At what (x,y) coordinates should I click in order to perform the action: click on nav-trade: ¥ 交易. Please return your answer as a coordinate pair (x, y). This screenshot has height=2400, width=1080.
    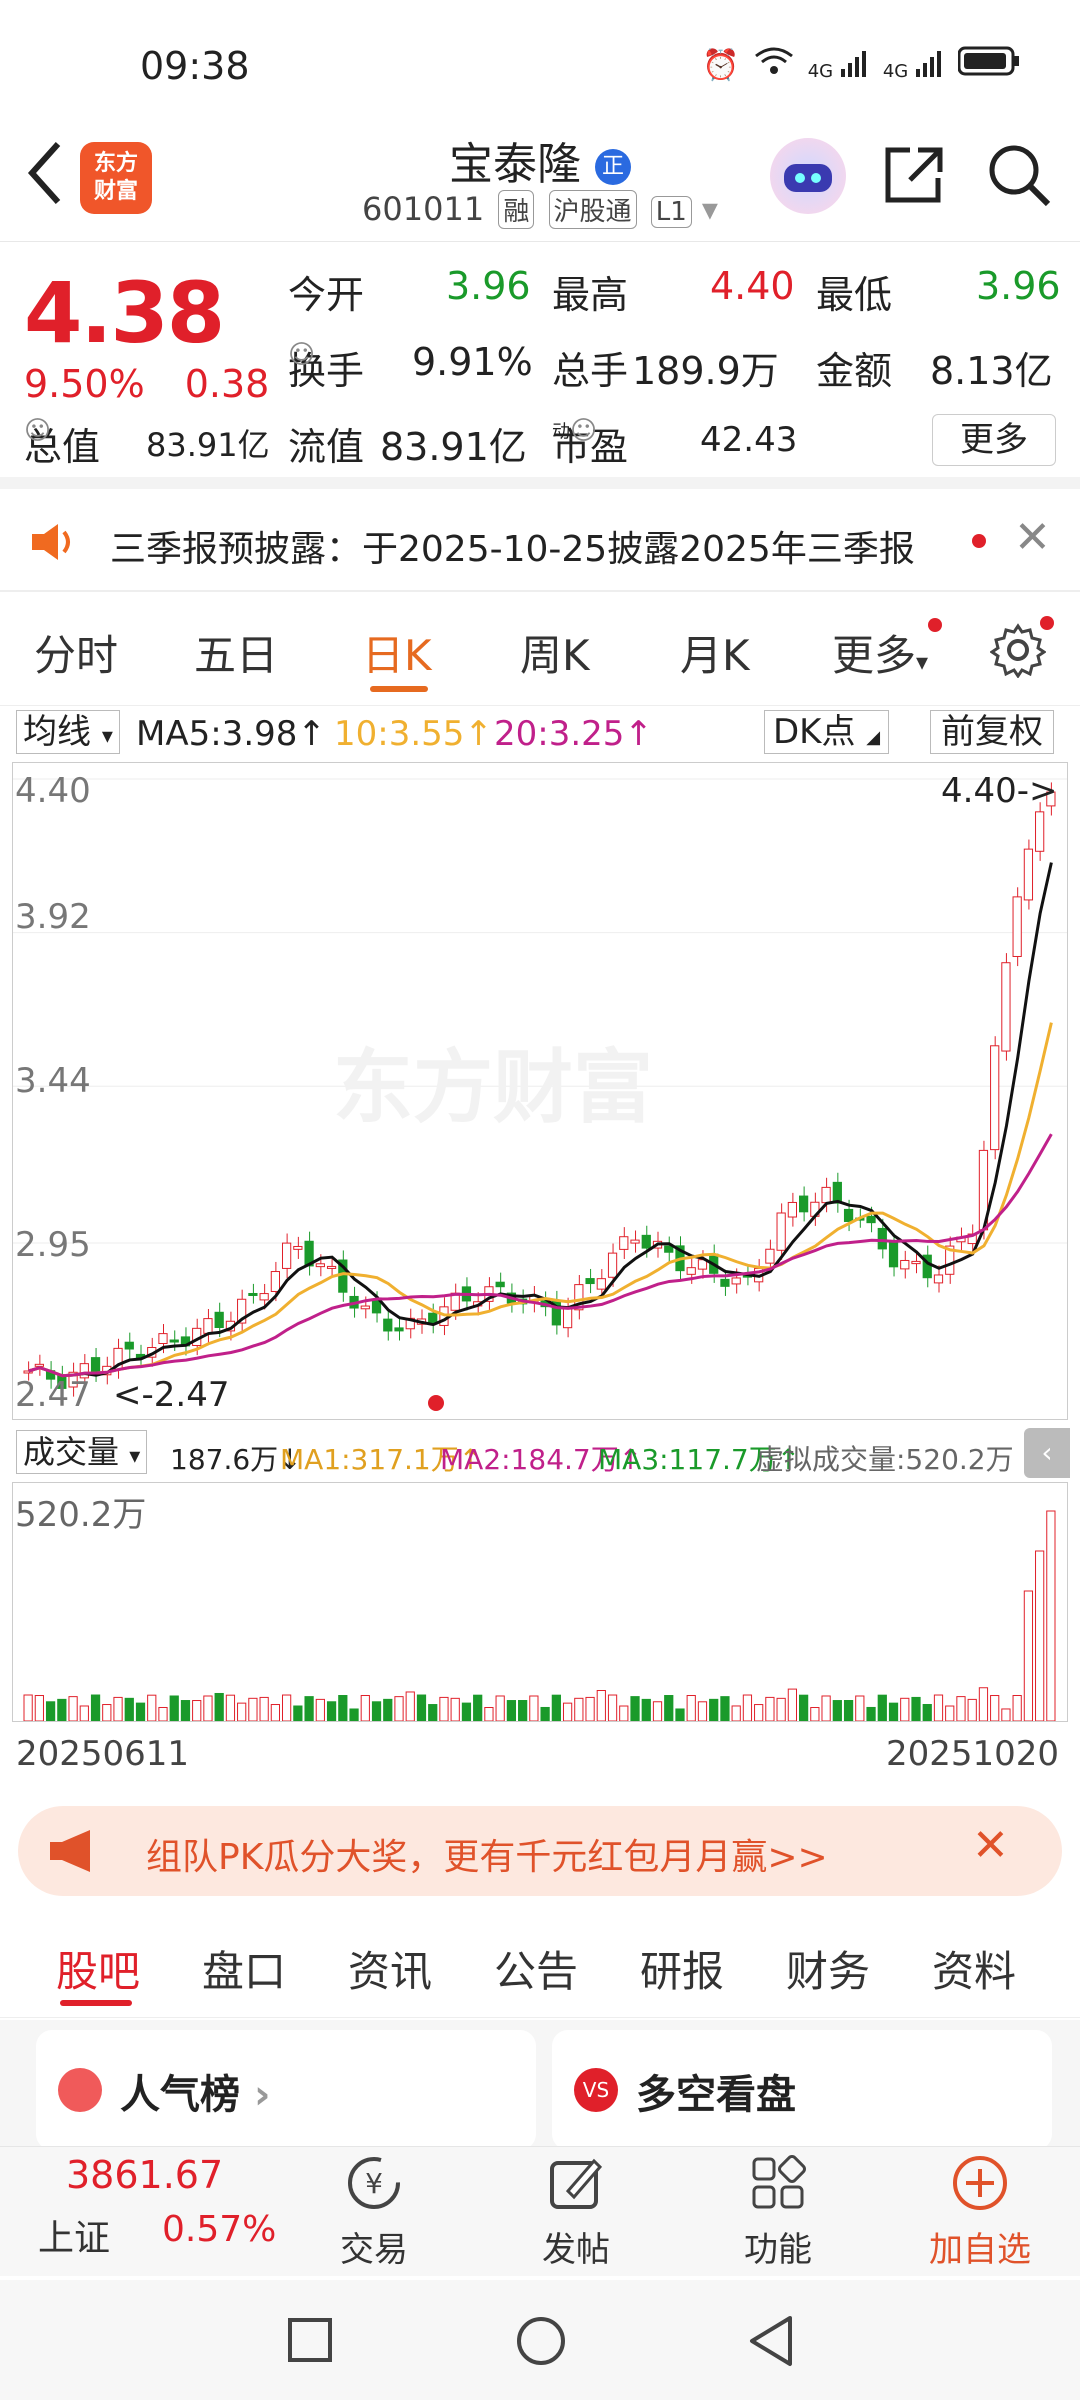
    Looking at the image, I should click on (374, 2212).